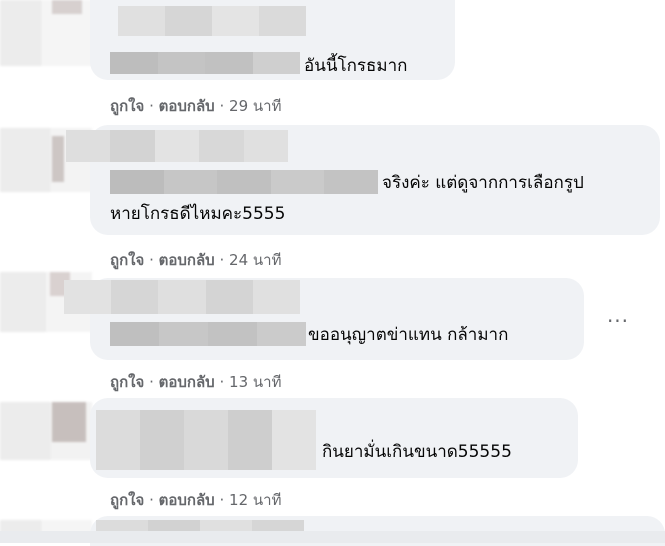 Image resolution: width=665 pixels, height=546 pixels. What do you see at coordinates (198, 214) in the screenshot?
I see `comment-text-line-2: หายโกรธดีไหมคะ5555` at bounding box center [198, 214].